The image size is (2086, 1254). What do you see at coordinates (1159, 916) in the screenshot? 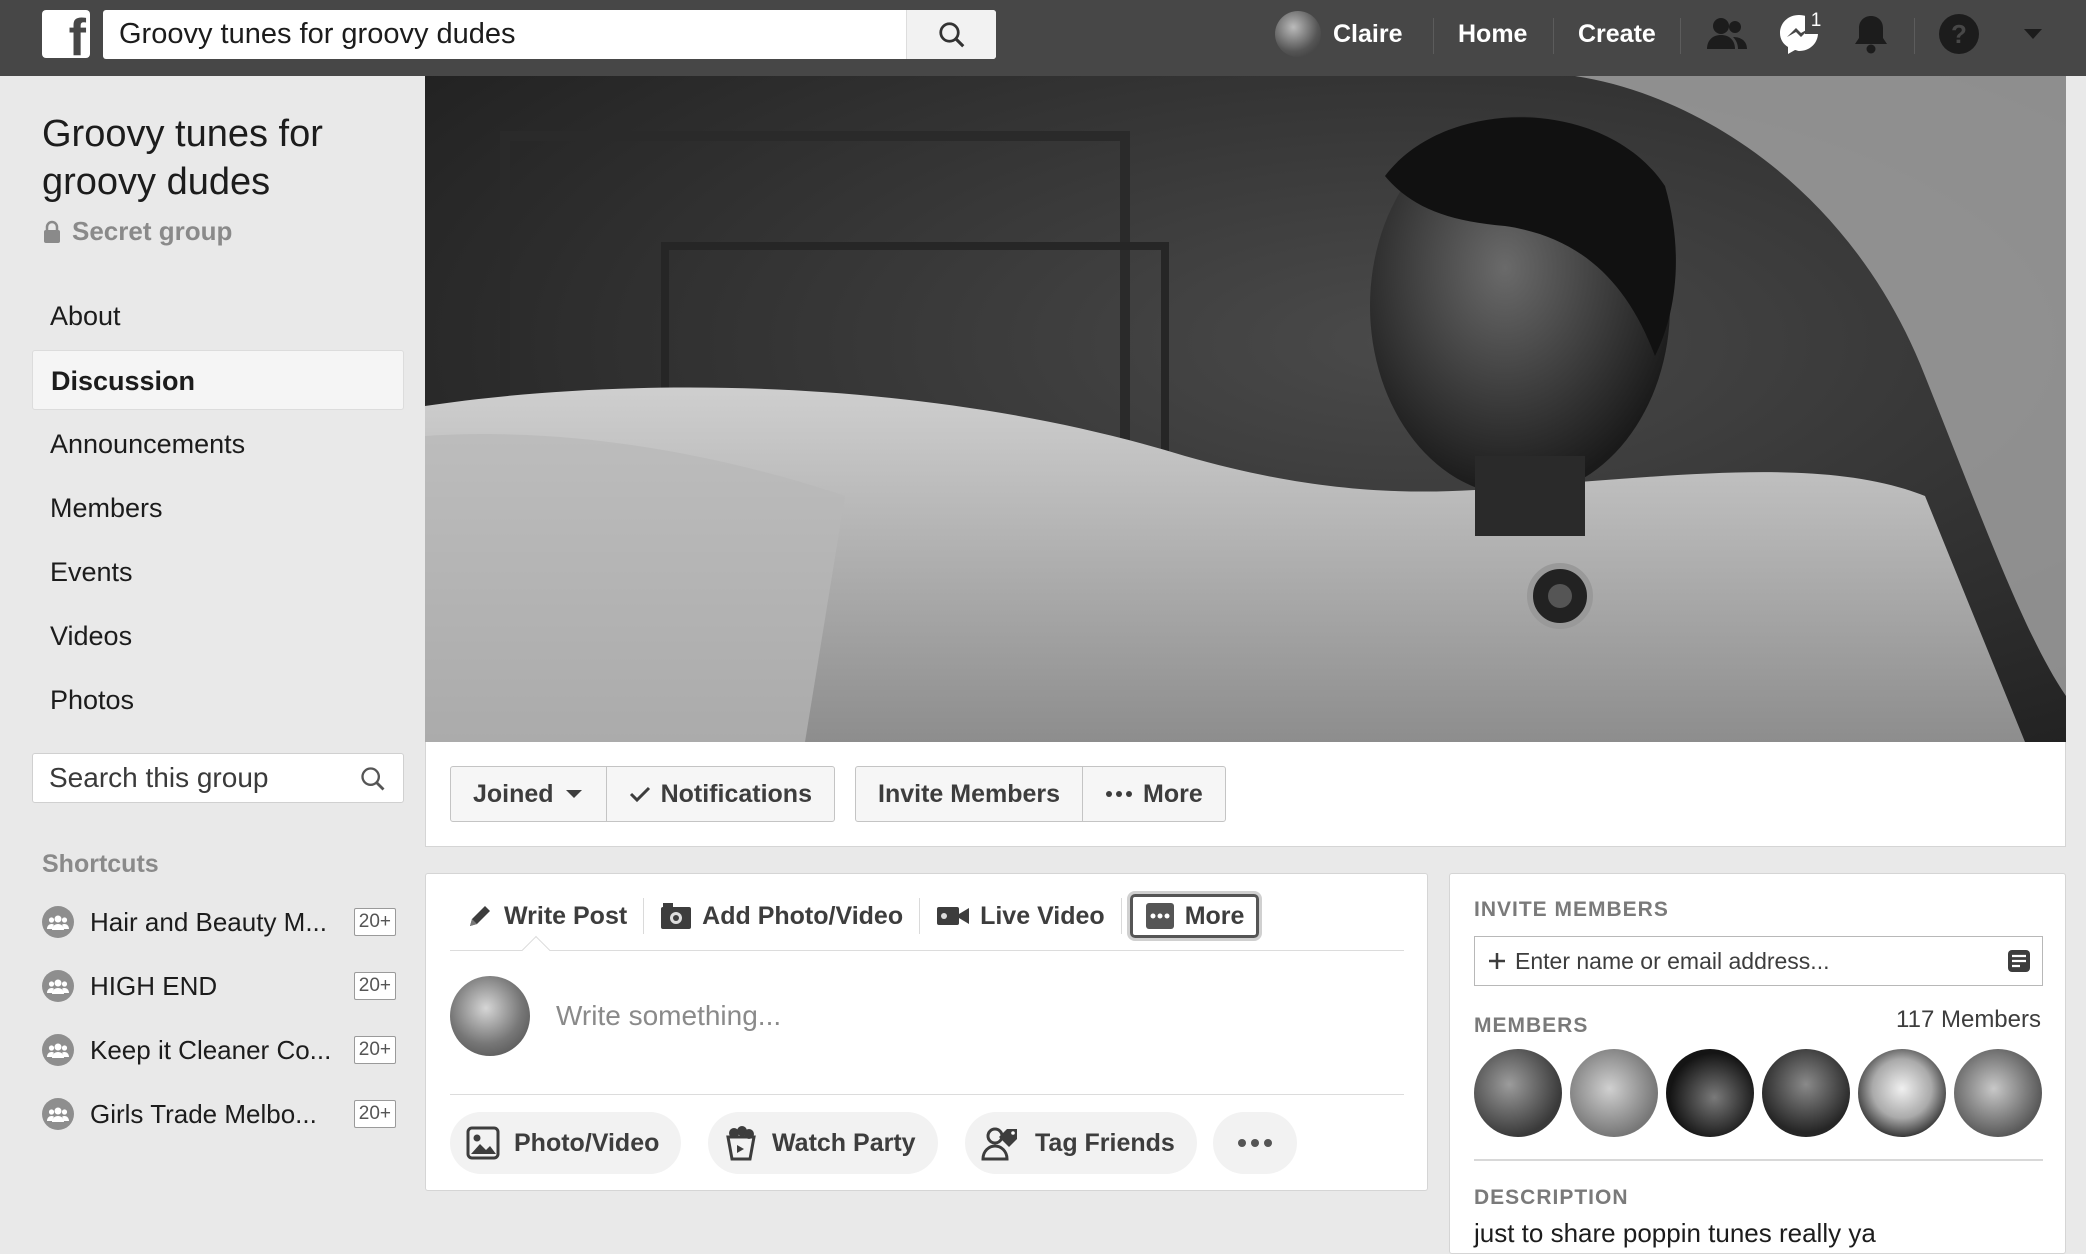
I see `more-square-icon` at bounding box center [1159, 916].